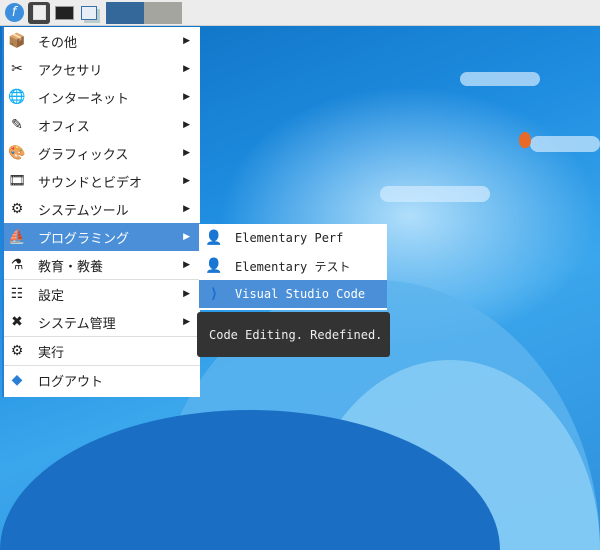 Image resolution: width=600 pixels, height=550 pixels. What do you see at coordinates (14, 13) in the screenshot?
I see `fedora-logo-icon: f` at bounding box center [14, 13].